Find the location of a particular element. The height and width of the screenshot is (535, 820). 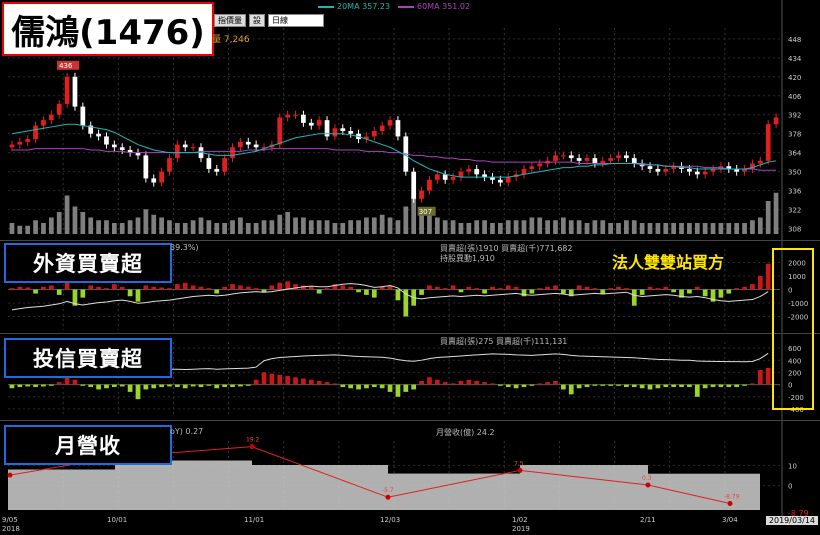

date-tick: 2/11 is located at coordinates (648, 520).